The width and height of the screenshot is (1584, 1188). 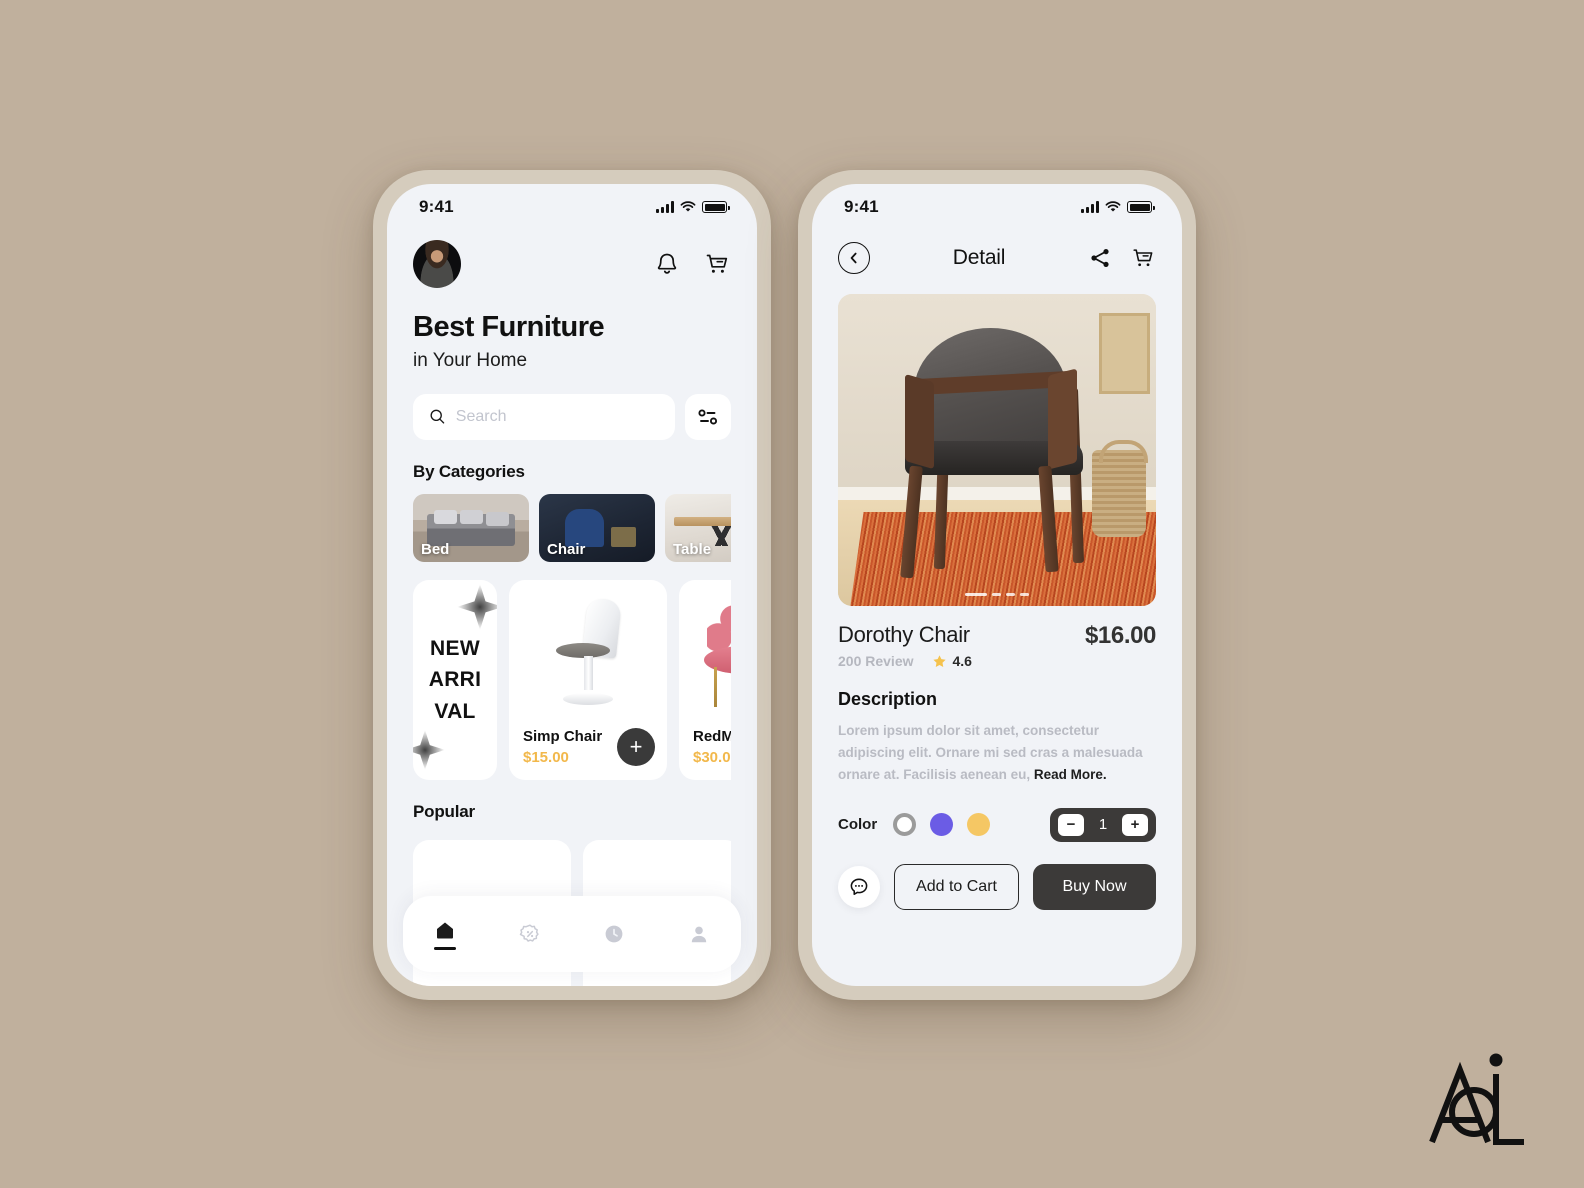 I want to click on product-name: Dorothy Chair, so click(x=904, y=634).